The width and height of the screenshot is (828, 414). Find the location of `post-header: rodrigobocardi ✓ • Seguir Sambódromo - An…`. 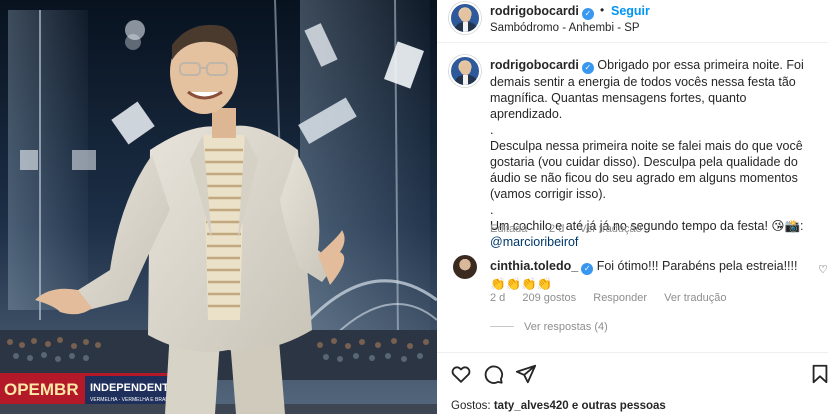

post-header: rodrigobocardi ✓ • Seguir Sambódromo - An… is located at coordinates (632, 21).